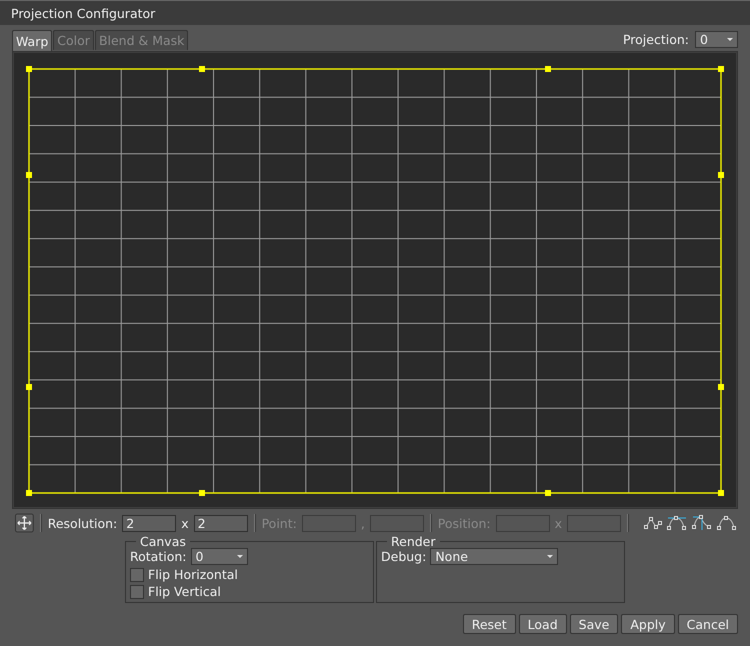 This screenshot has height=646, width=750. I want to click on bezier-tangent-icon, so click(702, 523).